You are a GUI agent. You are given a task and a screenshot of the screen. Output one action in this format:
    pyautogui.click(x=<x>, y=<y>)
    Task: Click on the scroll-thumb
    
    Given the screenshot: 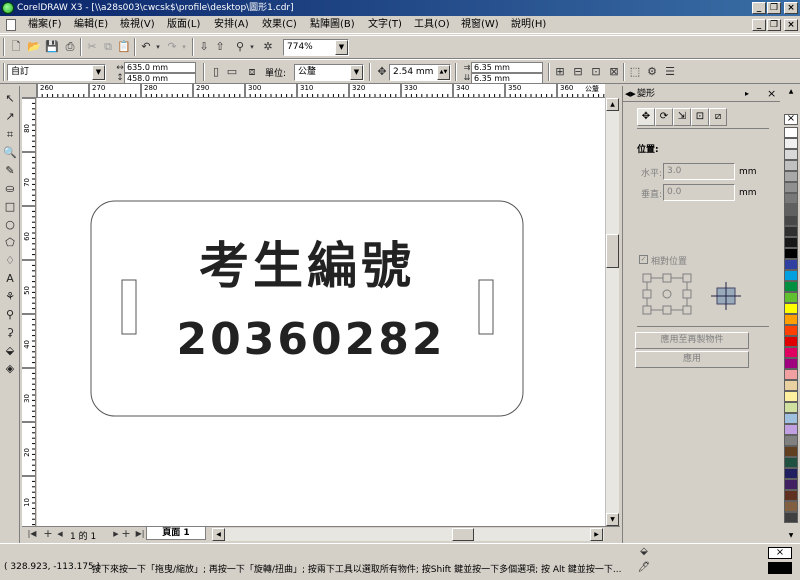 What is the action you would take?
    pyautogui.click(x=612, y=251)
    